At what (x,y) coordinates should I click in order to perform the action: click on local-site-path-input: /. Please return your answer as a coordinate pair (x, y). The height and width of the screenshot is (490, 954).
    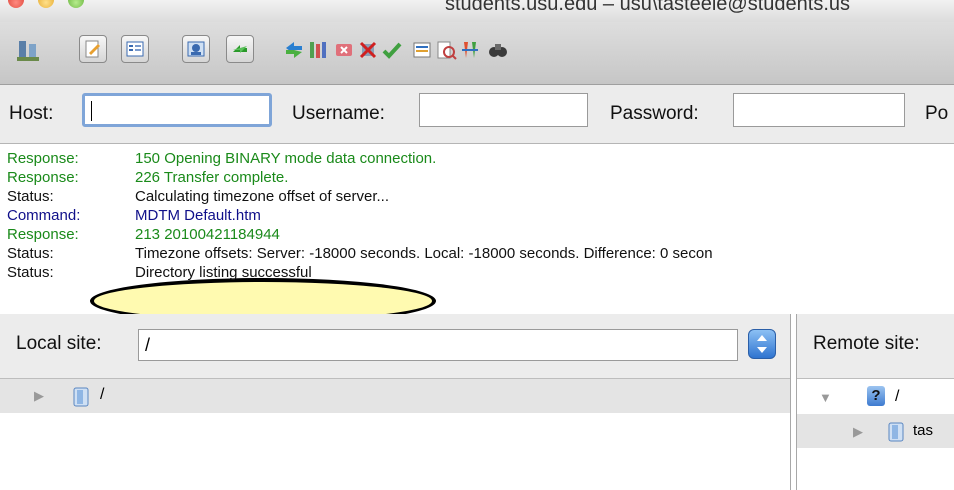
    Looking at the image, I should click on (438, 345).